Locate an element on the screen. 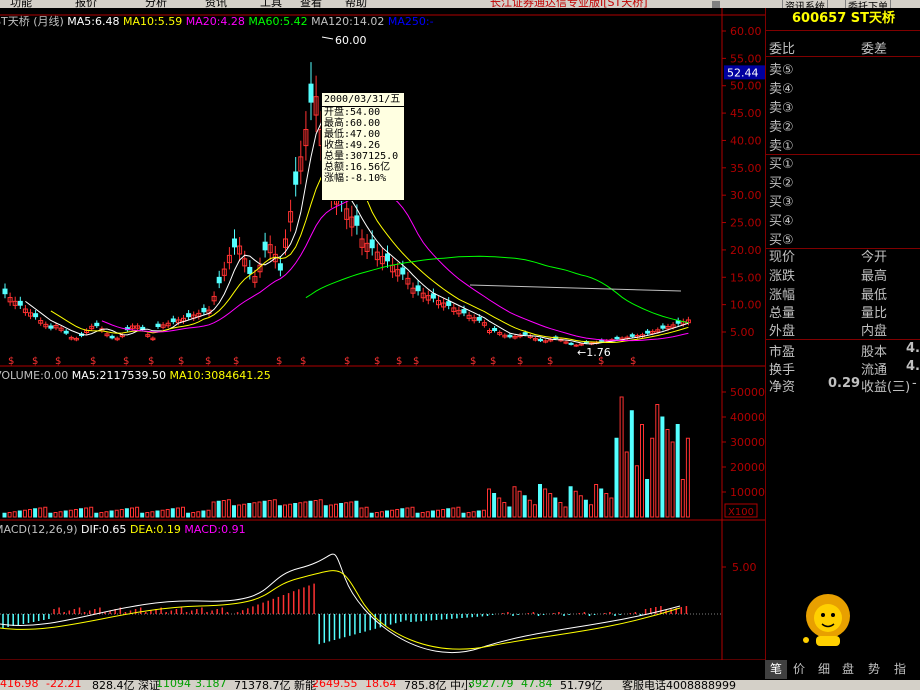  price-axis-label: 20.00 is located at coordinates (746, 250).